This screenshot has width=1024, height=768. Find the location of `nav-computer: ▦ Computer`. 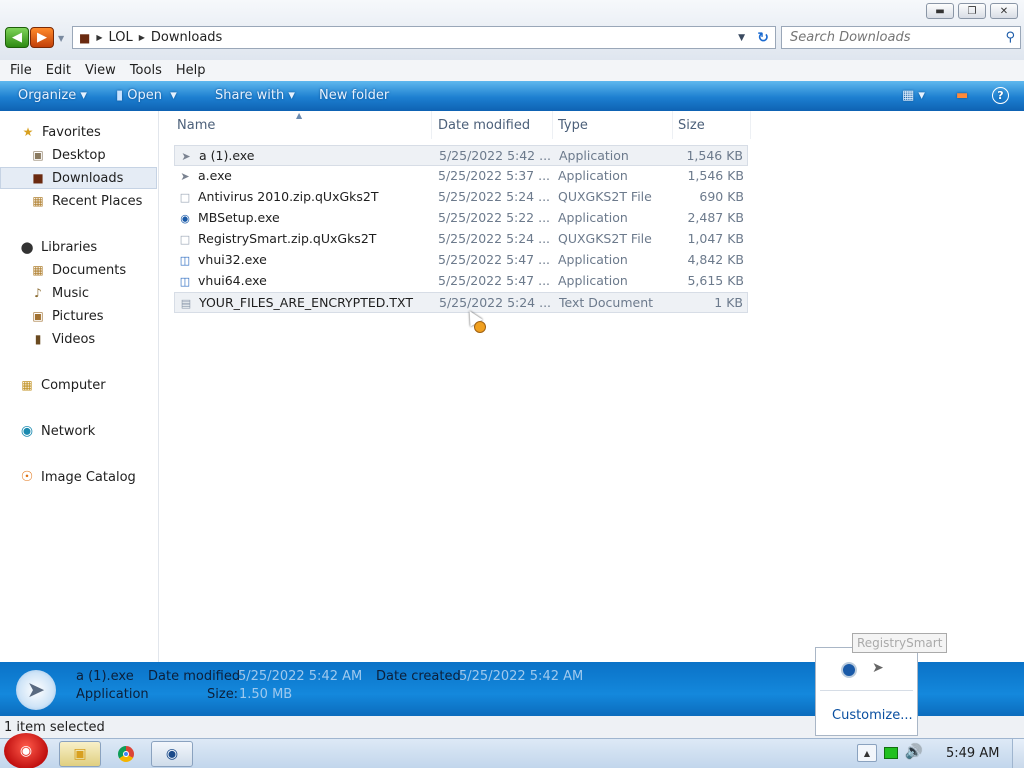

nav-computer: ▦ Computer is located at coordinates (78, 385).